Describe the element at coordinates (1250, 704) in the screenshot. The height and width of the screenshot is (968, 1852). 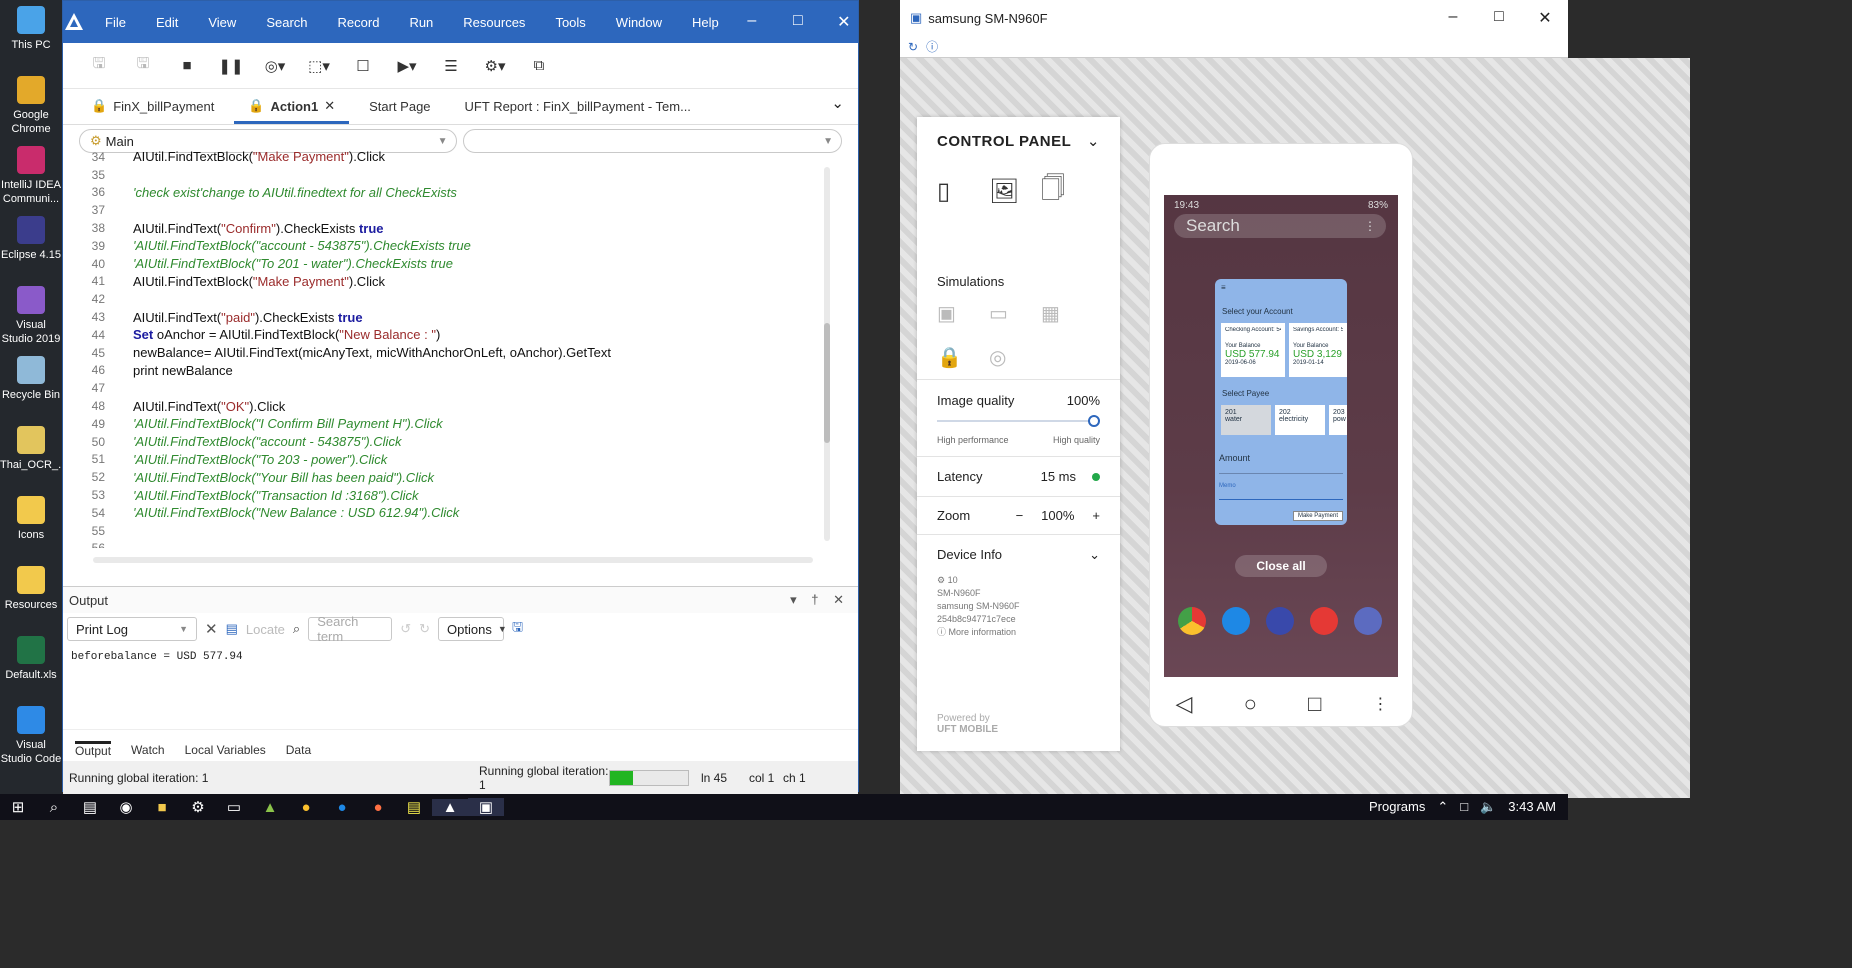
I see `home-icon: ○` at that location.